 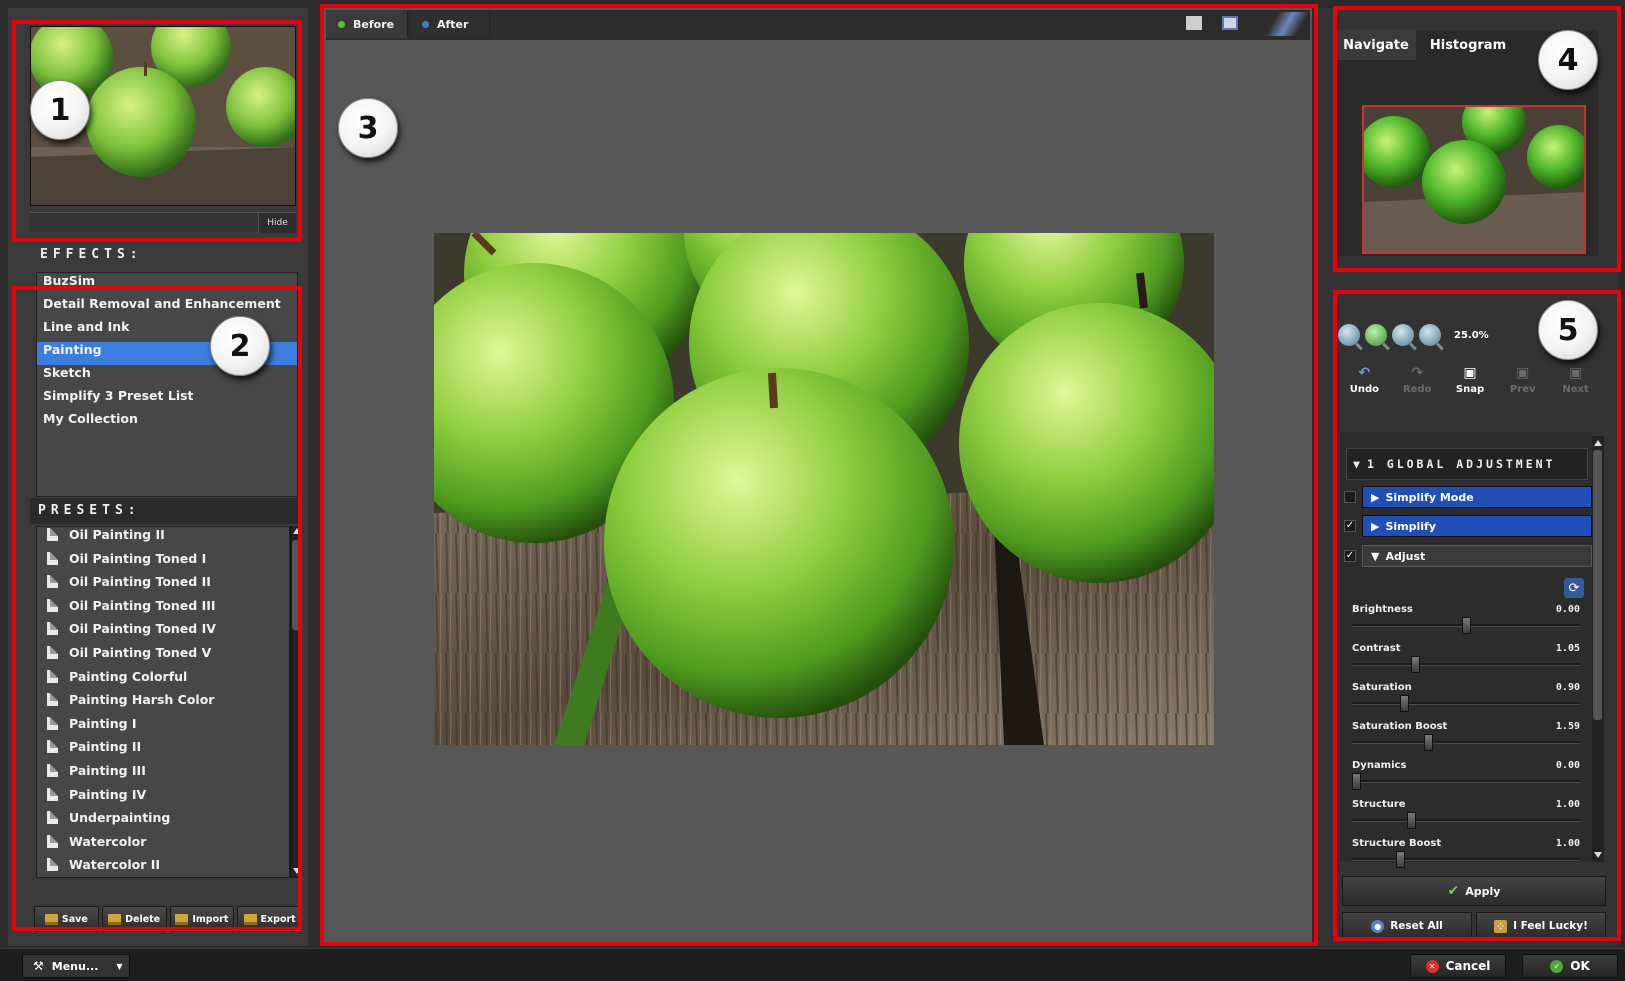 I want to click on slider-value: 1.00, so click(x=1567, y=843).